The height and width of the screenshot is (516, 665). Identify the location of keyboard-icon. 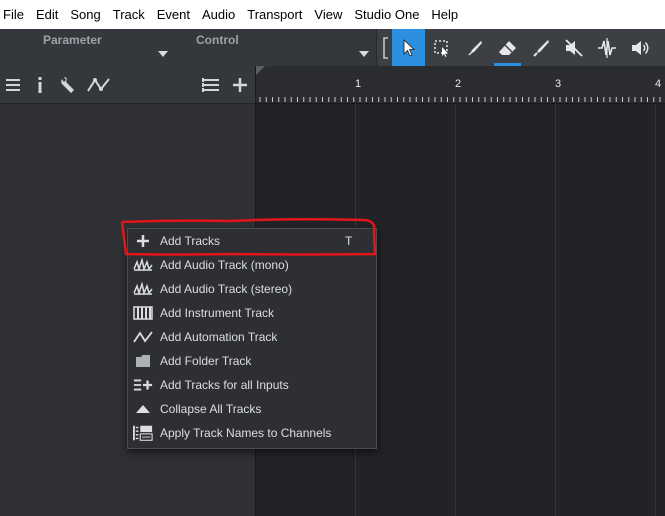
(143, 313).